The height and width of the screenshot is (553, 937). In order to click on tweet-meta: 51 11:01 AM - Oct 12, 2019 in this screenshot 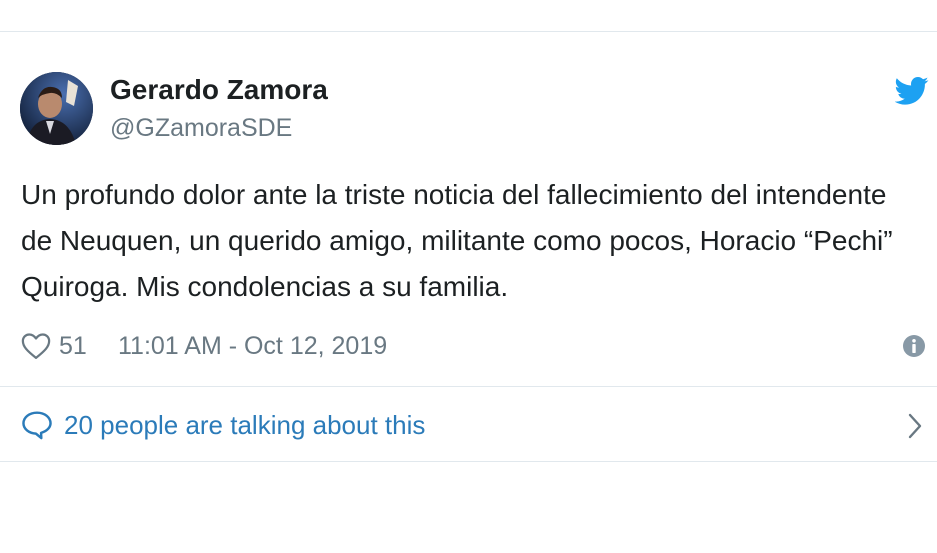, I will do `click(473, 346)`.